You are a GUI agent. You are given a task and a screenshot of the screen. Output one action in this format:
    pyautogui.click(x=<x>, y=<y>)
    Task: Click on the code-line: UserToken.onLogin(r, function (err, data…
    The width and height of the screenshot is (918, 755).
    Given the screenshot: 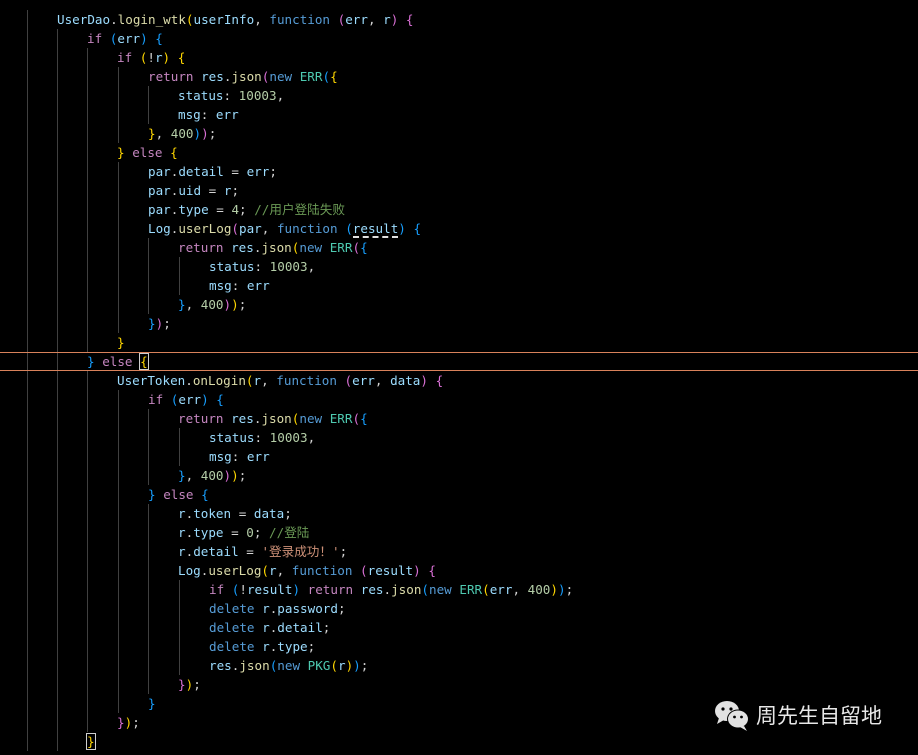 What is the action you would take?
    pyautogui.click(x=459, y=380)
    